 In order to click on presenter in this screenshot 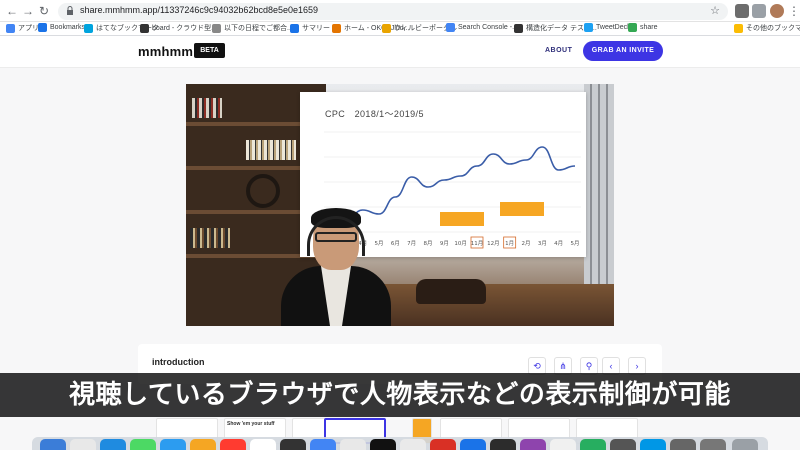, I will do `click(336, 265)`.